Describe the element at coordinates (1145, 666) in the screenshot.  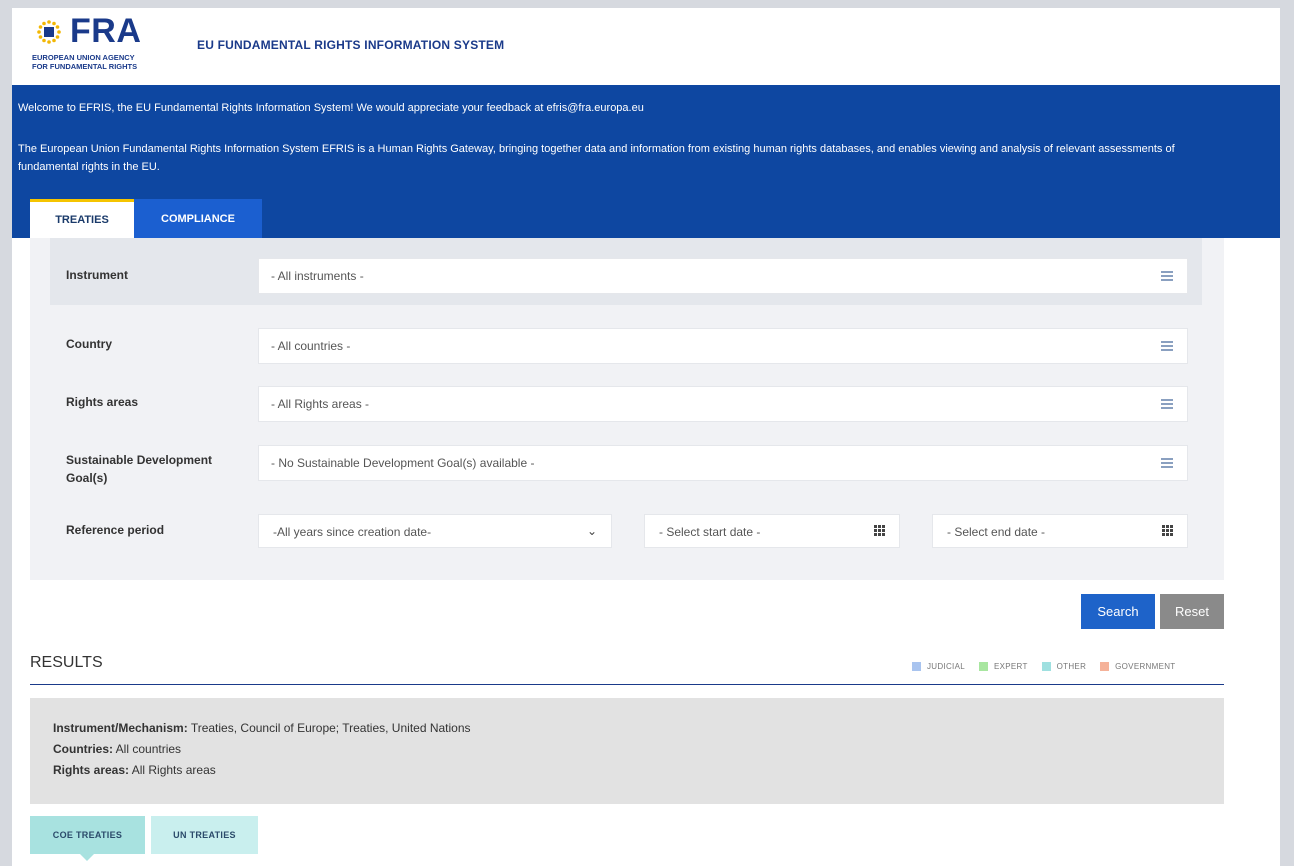
I see `legend-label: GOVERNMENT` at that location.